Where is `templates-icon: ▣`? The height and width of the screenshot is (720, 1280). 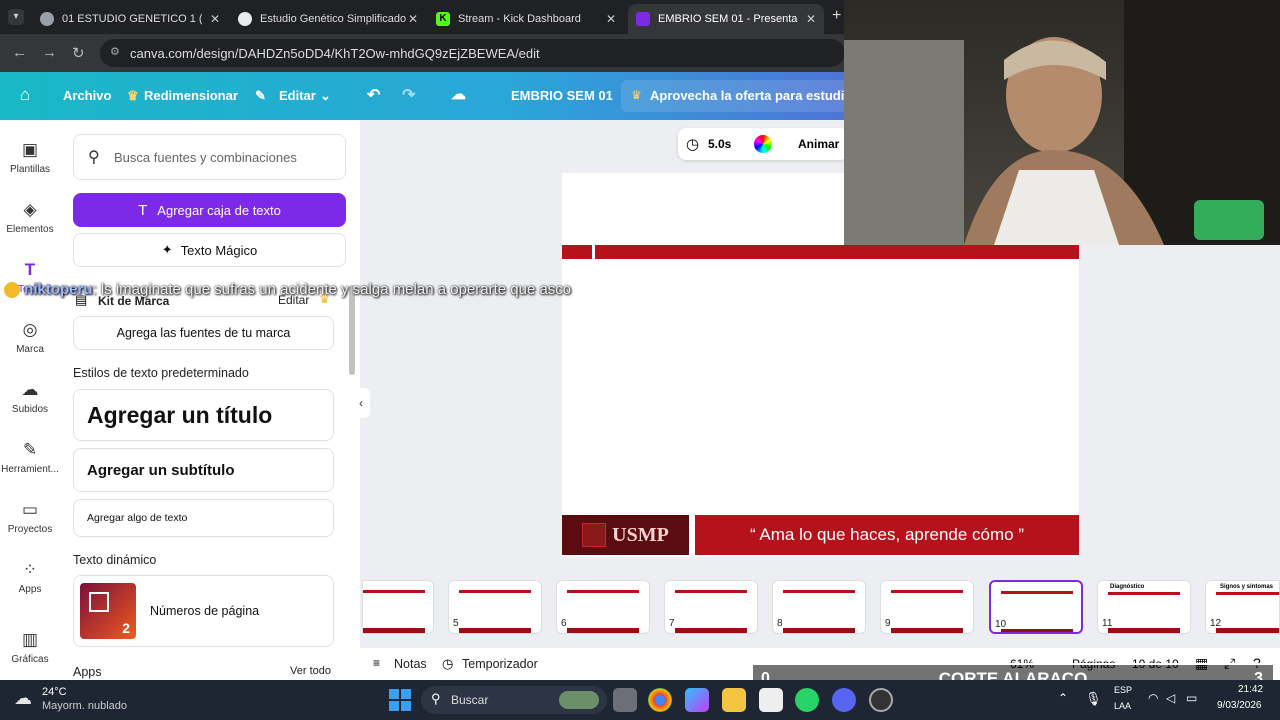
templates-icon: ▣ is located at coordinates (30, 149).